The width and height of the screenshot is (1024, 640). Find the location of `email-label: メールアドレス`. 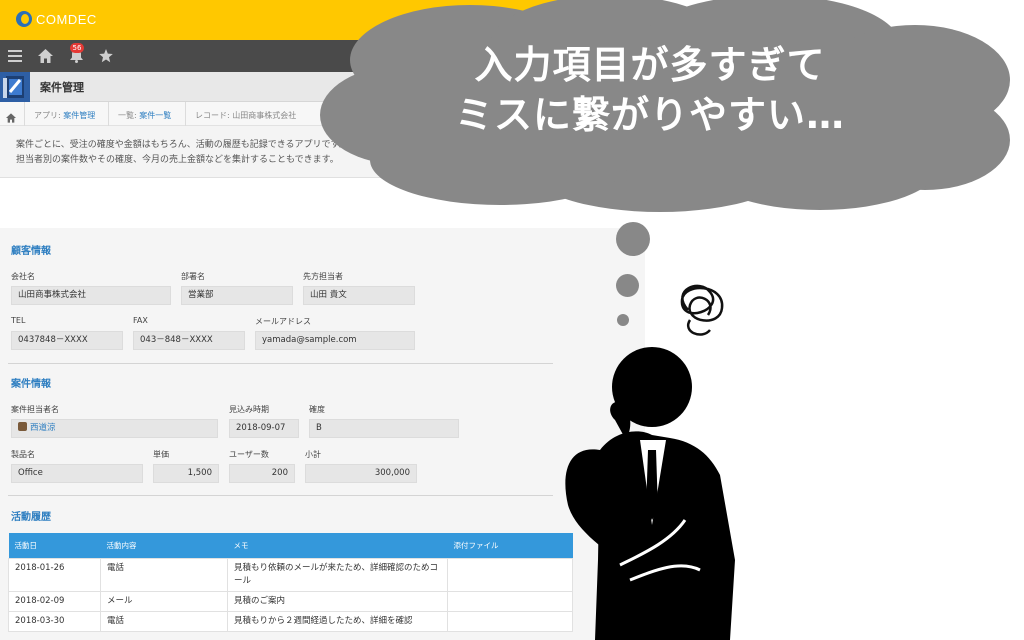

email-label: メールアドレス is located at coordinates (283, 321).